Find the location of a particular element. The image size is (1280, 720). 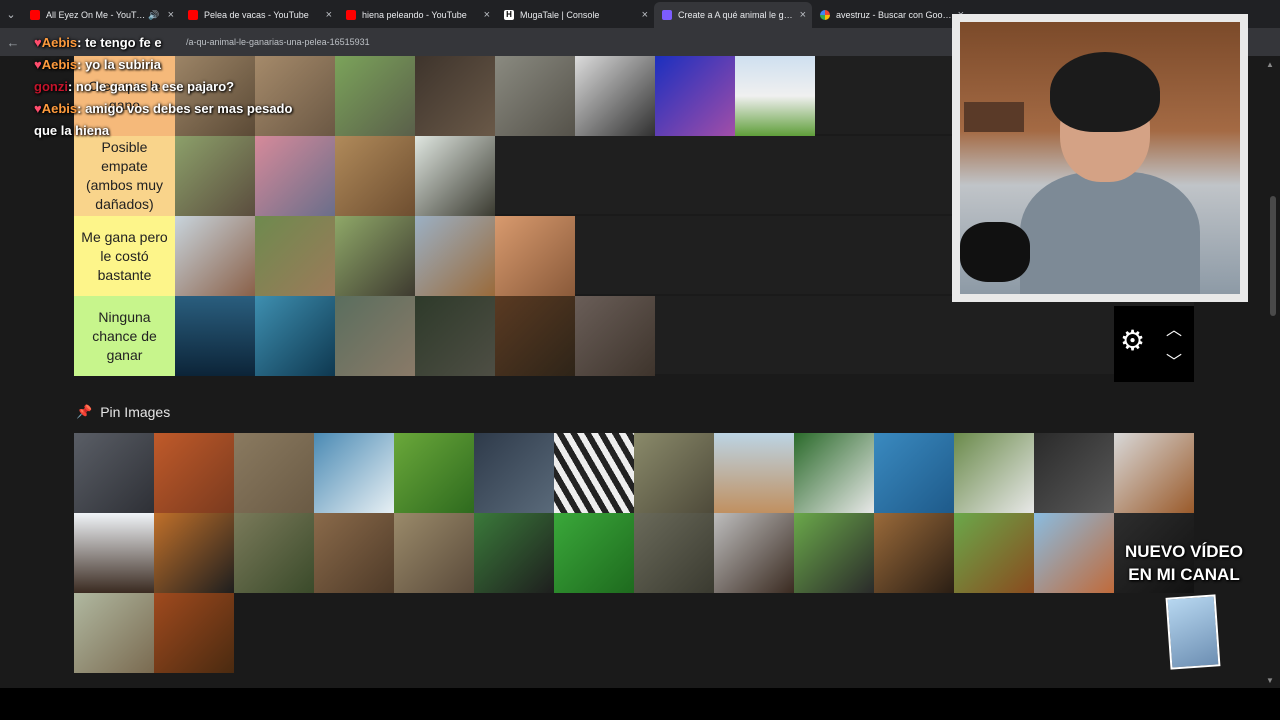

buffalo-image is located at coordinates (375, 256).